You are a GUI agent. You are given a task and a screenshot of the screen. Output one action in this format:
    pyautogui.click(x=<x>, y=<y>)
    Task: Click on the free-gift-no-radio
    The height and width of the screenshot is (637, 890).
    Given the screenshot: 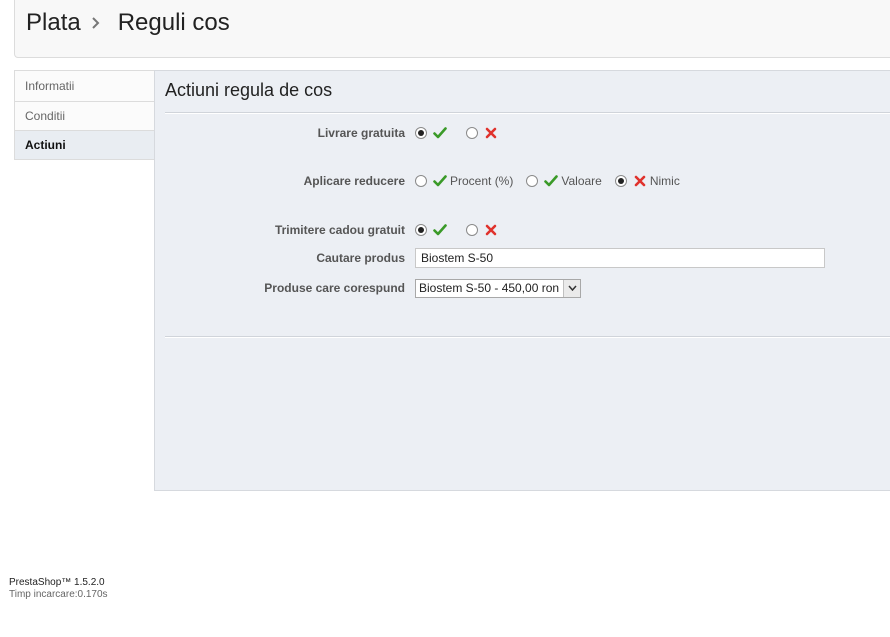 What is the action you would take?
    pyautogui.click(x=472, y=230)
    